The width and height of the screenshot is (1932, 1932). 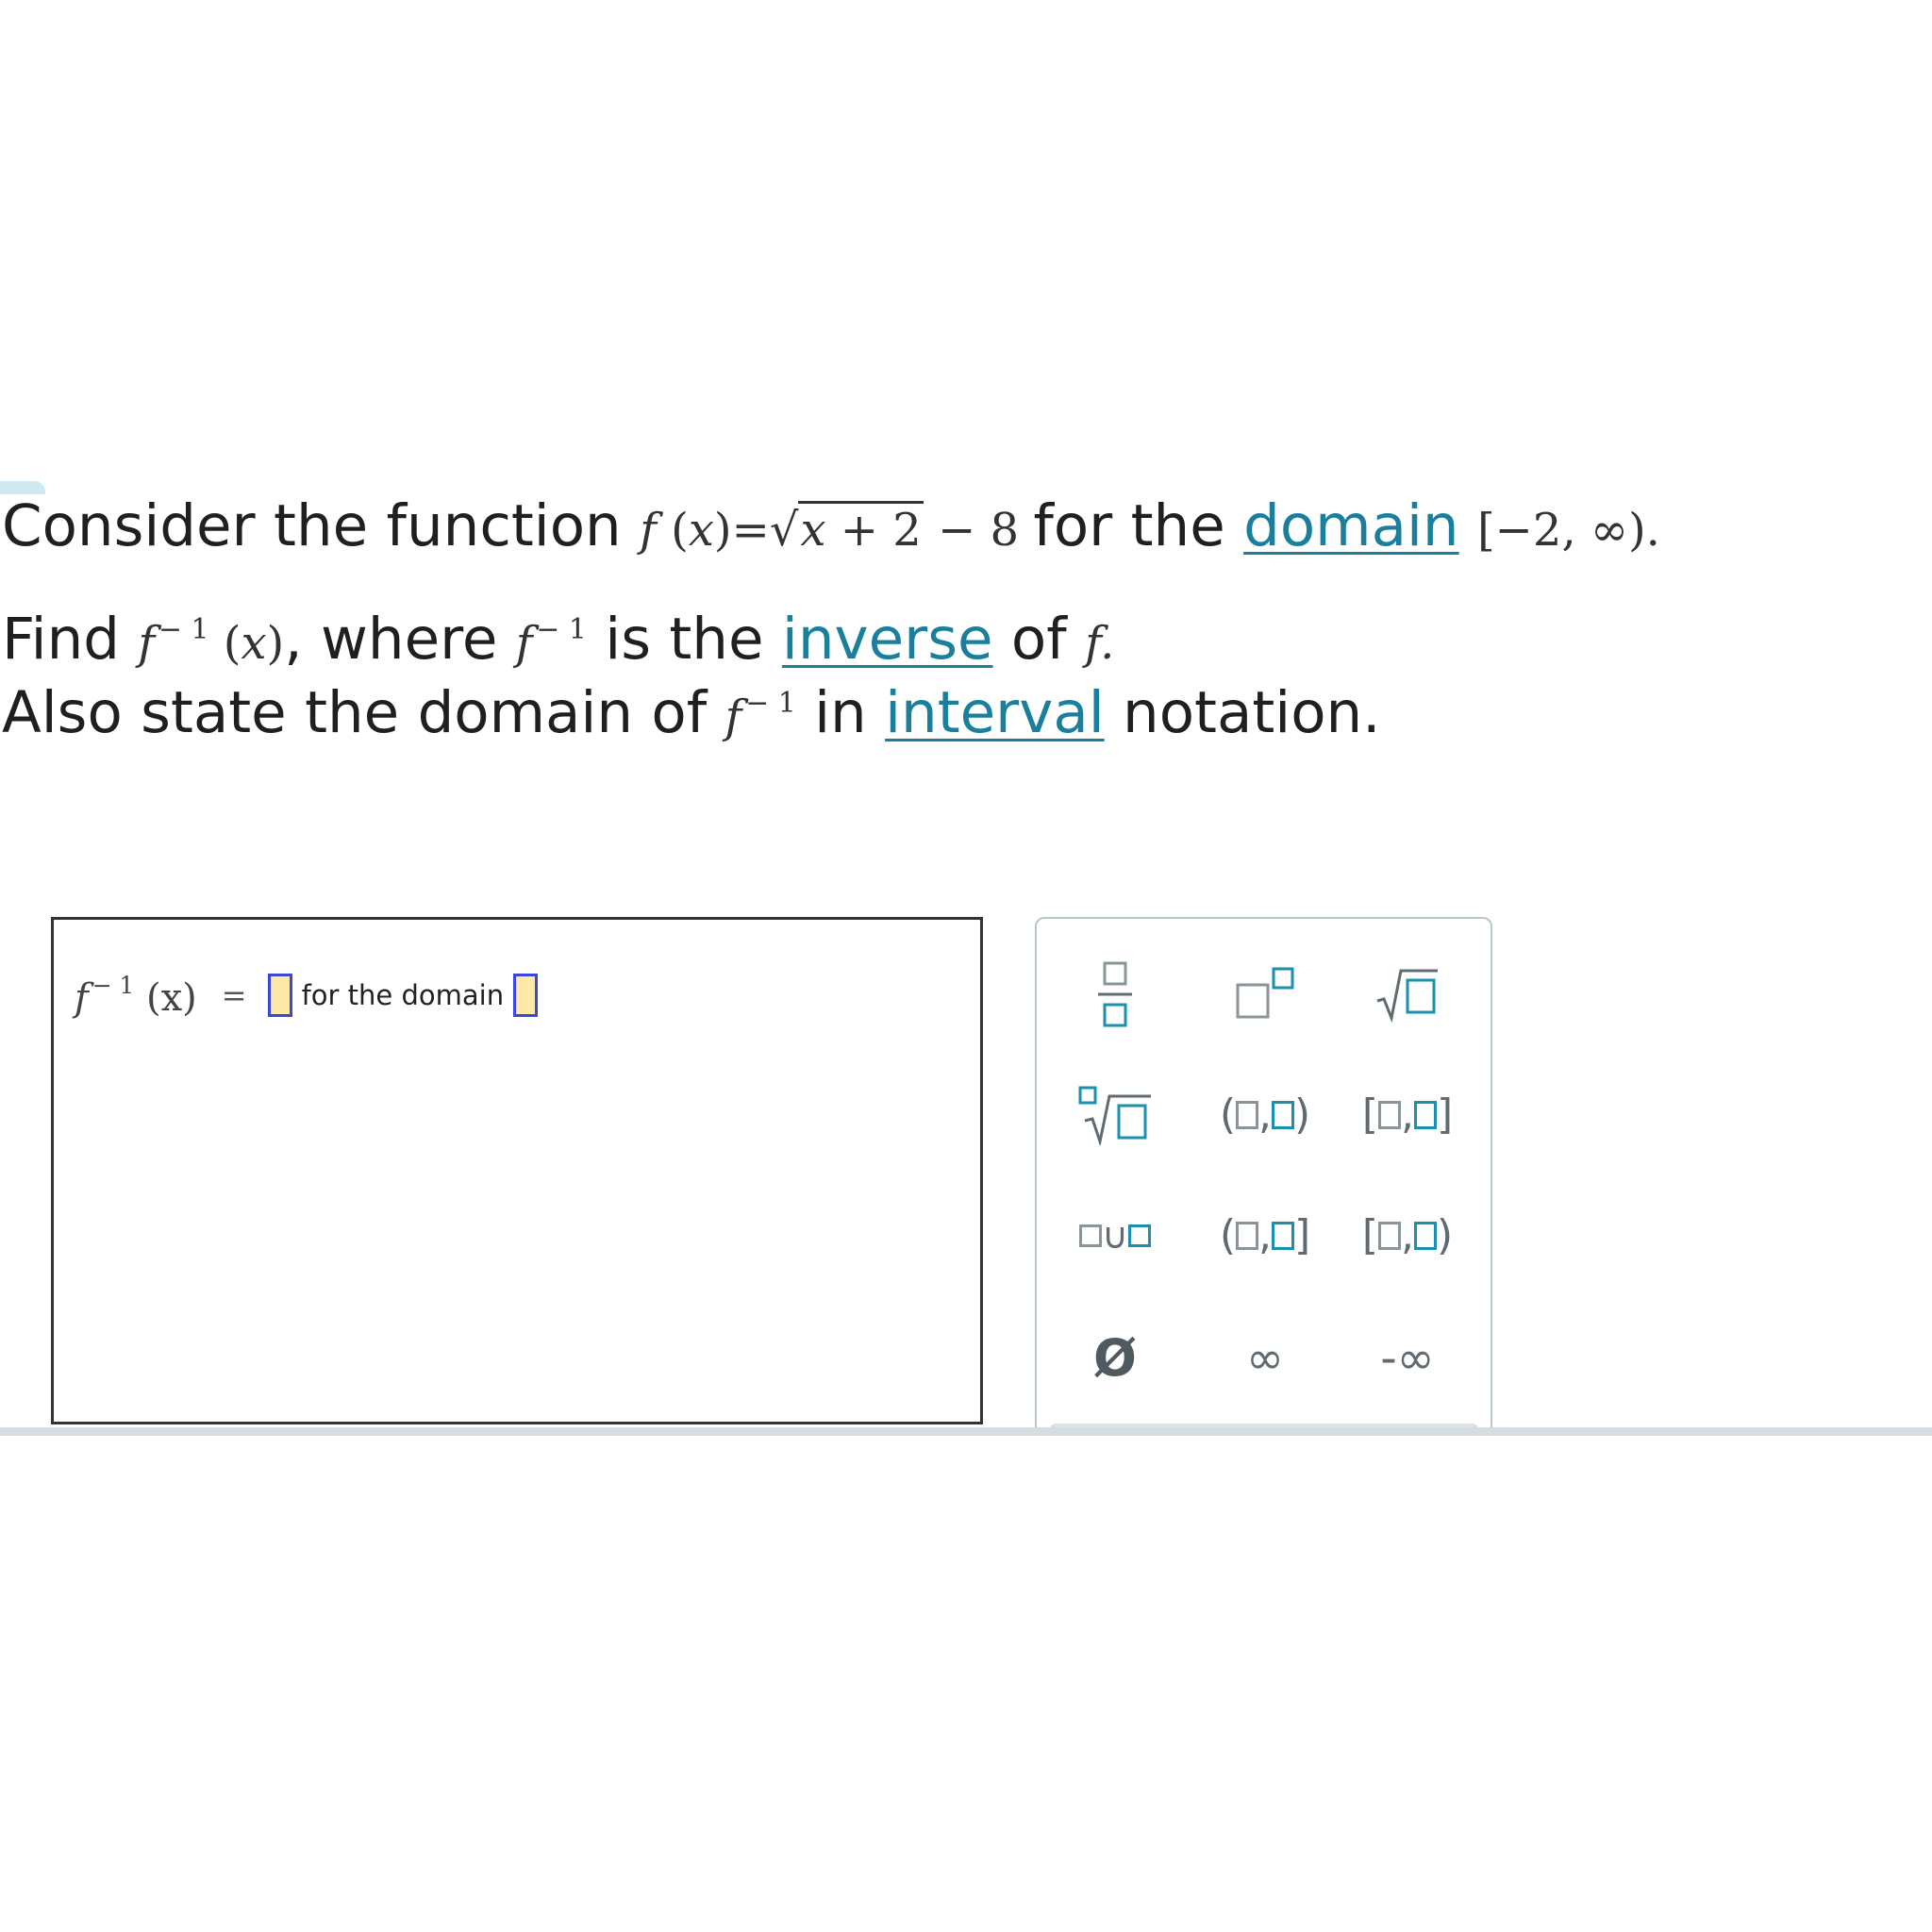 I want to click on open-interval-key: (,), so click(x=1265, y=1115).